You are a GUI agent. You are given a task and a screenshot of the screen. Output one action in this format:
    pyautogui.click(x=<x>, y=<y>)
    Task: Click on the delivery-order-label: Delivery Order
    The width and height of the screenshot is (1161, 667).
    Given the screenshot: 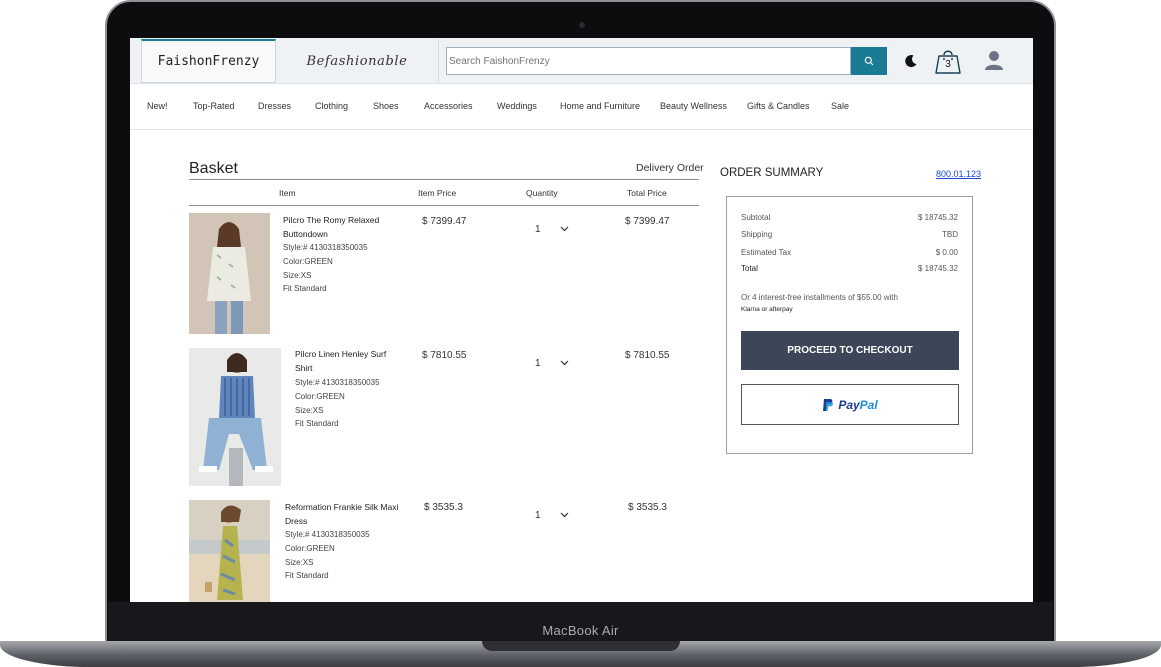 What is the action you would take?
    pyautogui.click(x=670, y=168)
    